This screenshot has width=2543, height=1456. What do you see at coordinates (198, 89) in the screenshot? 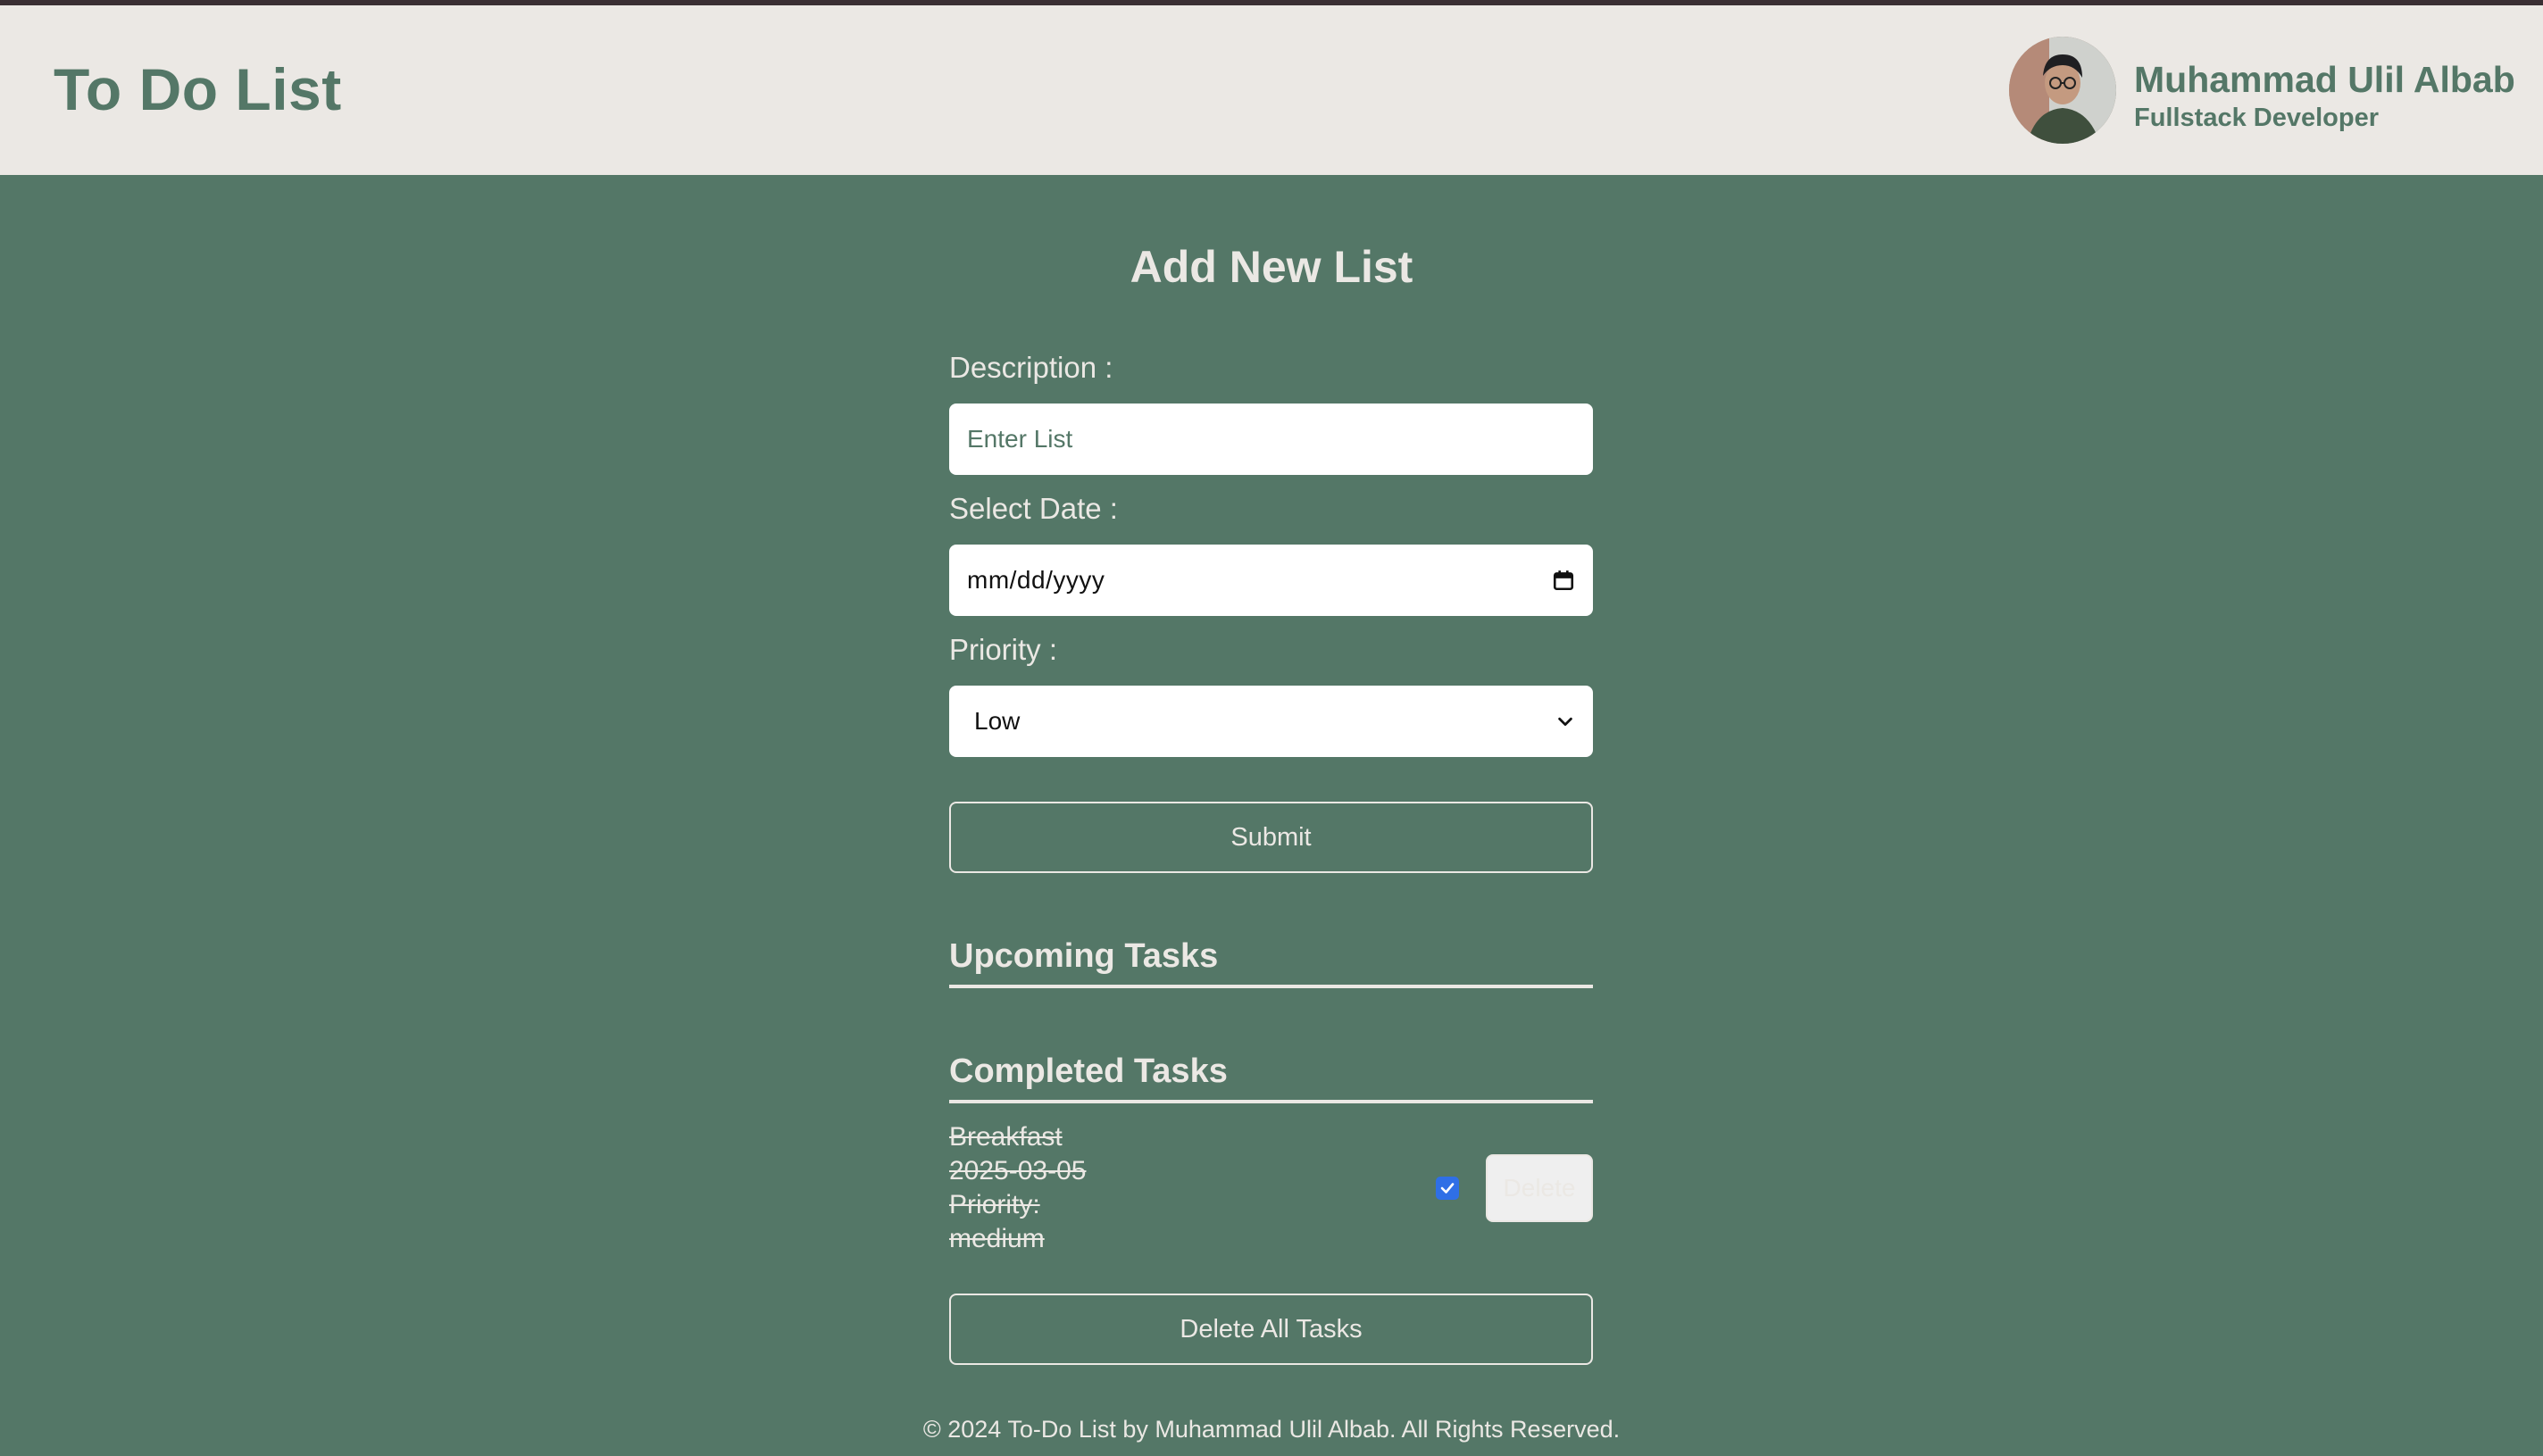
I see `app-title: To Do List` at bounding box center [198, 89].